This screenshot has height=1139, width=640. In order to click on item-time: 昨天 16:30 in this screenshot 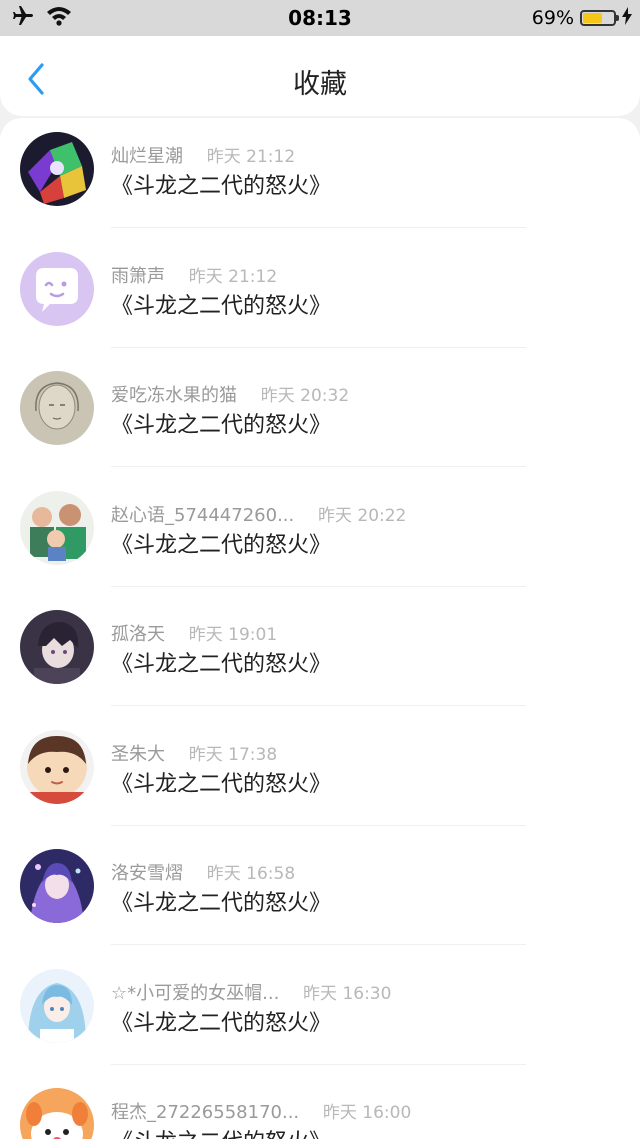, I will do `click(347, 993)`.